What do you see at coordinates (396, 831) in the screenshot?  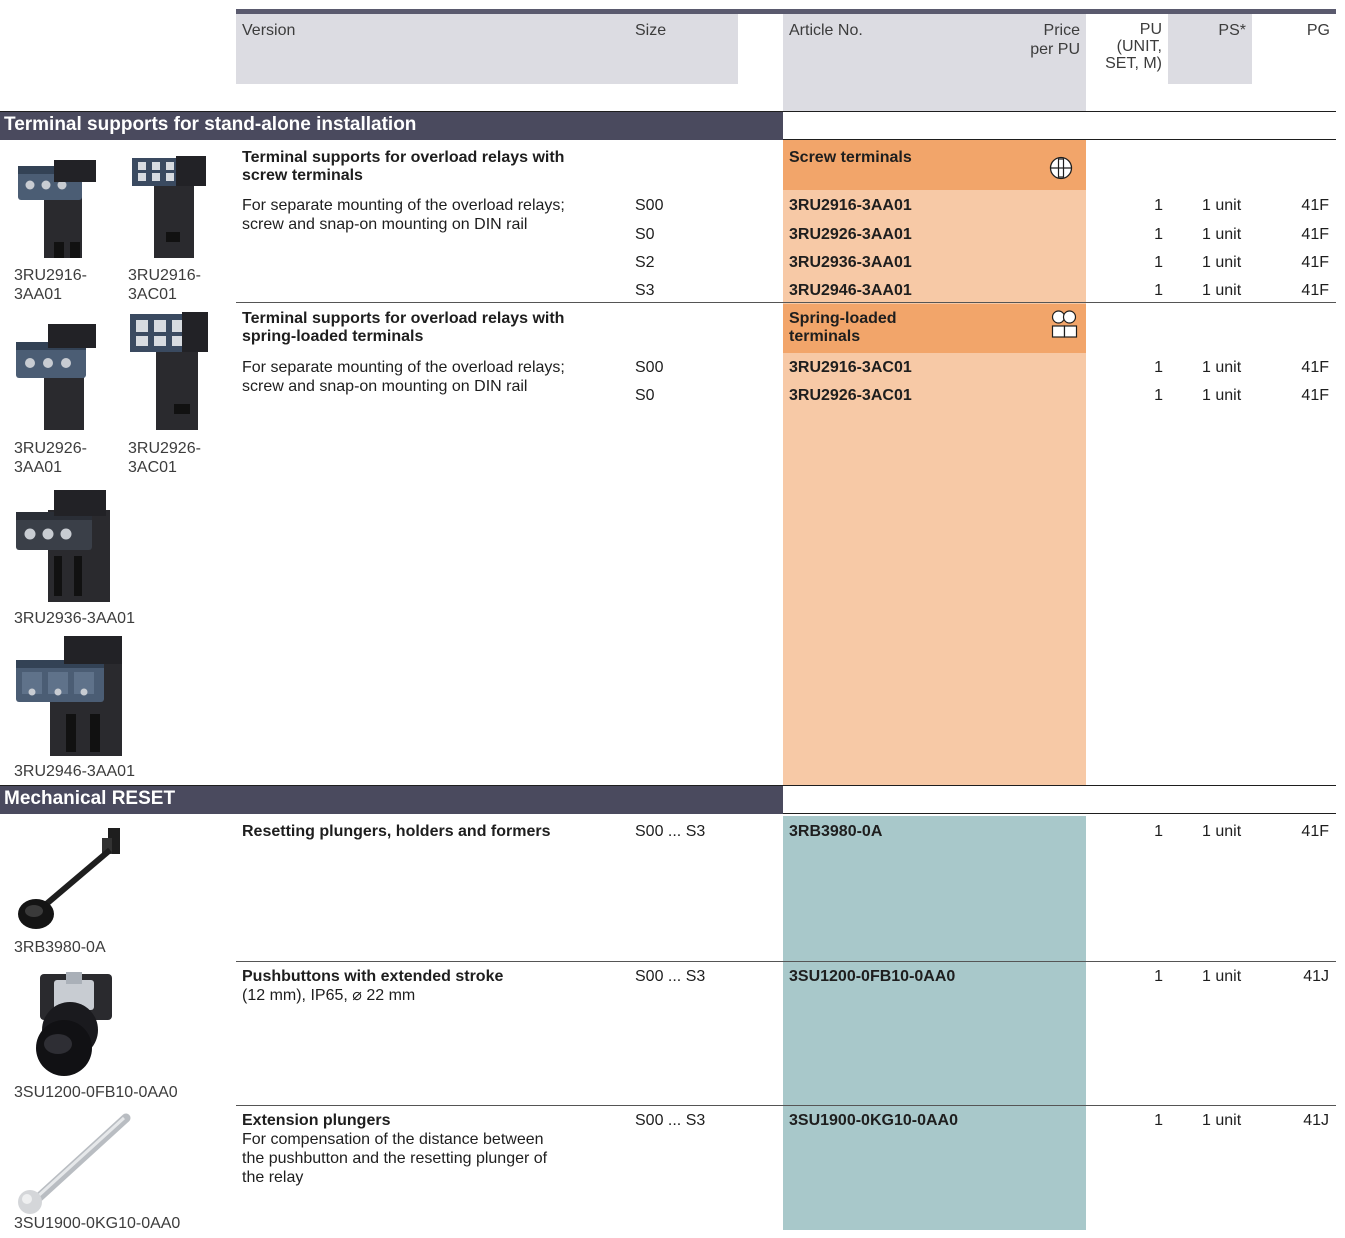 I see `item-title: Resetting plungers, holders and formers` at bounding box center [396, 831].